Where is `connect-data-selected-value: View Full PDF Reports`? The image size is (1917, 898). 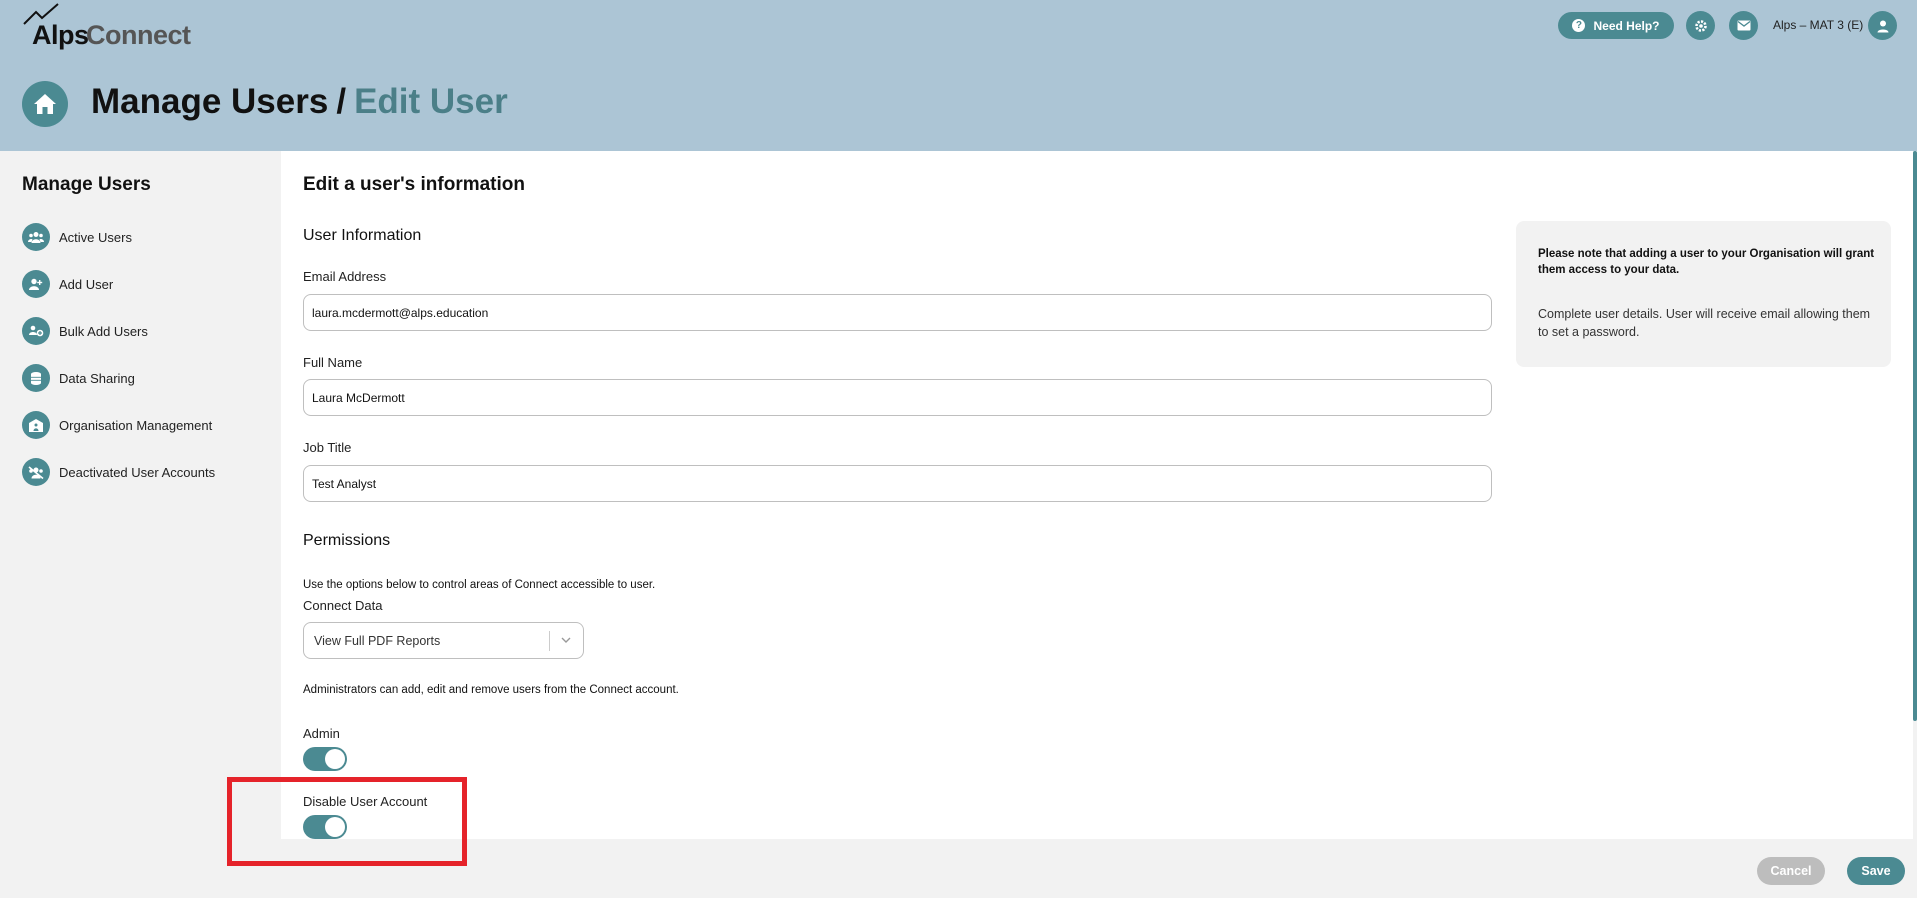 connect-data-selected-value: View Full PDF Reports is located at coordinates (377, 640).